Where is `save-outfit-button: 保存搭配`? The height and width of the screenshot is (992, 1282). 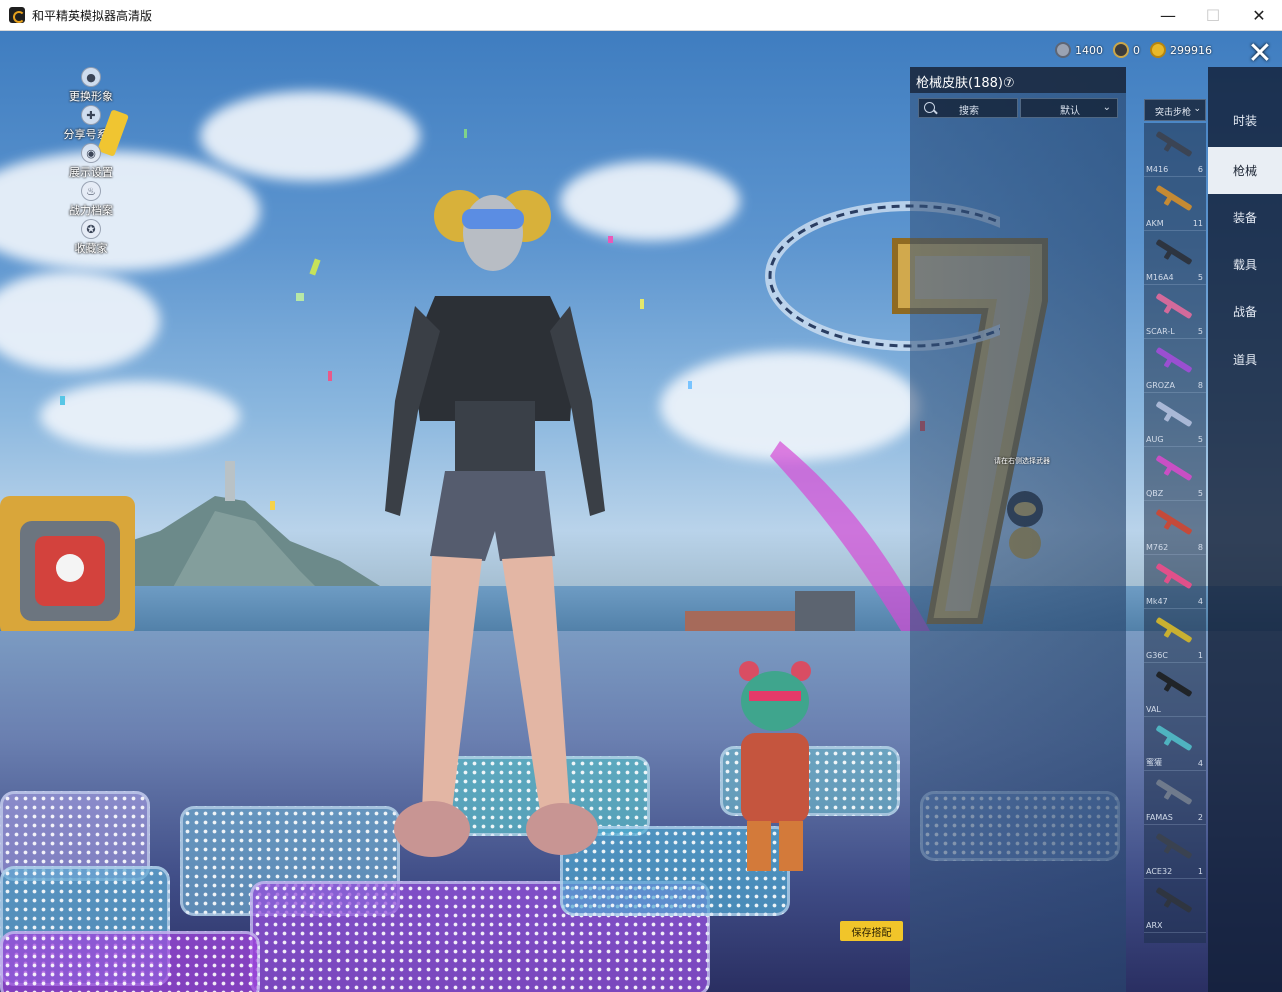
save-outfit-button: 保存搭配 is located at coordinates (871, 931).